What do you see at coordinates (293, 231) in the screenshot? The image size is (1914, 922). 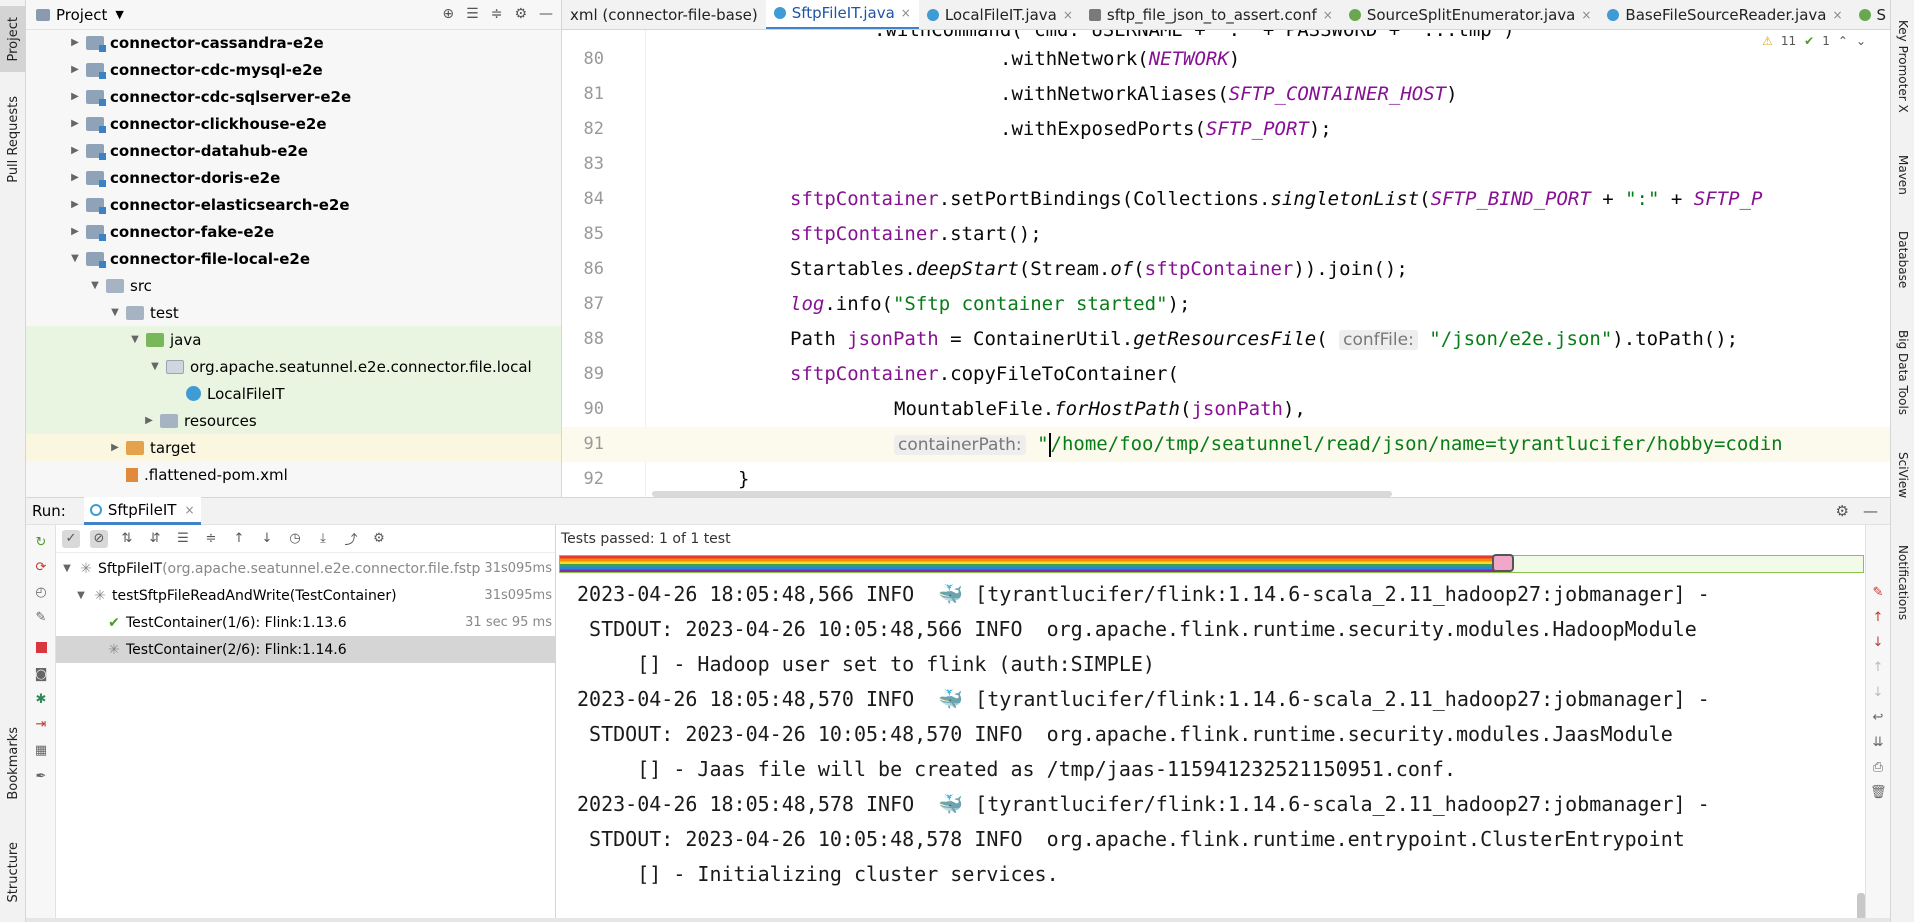 I see `tree-item: ▶ connector-fake-e2e` at bounding box center [293, 231].